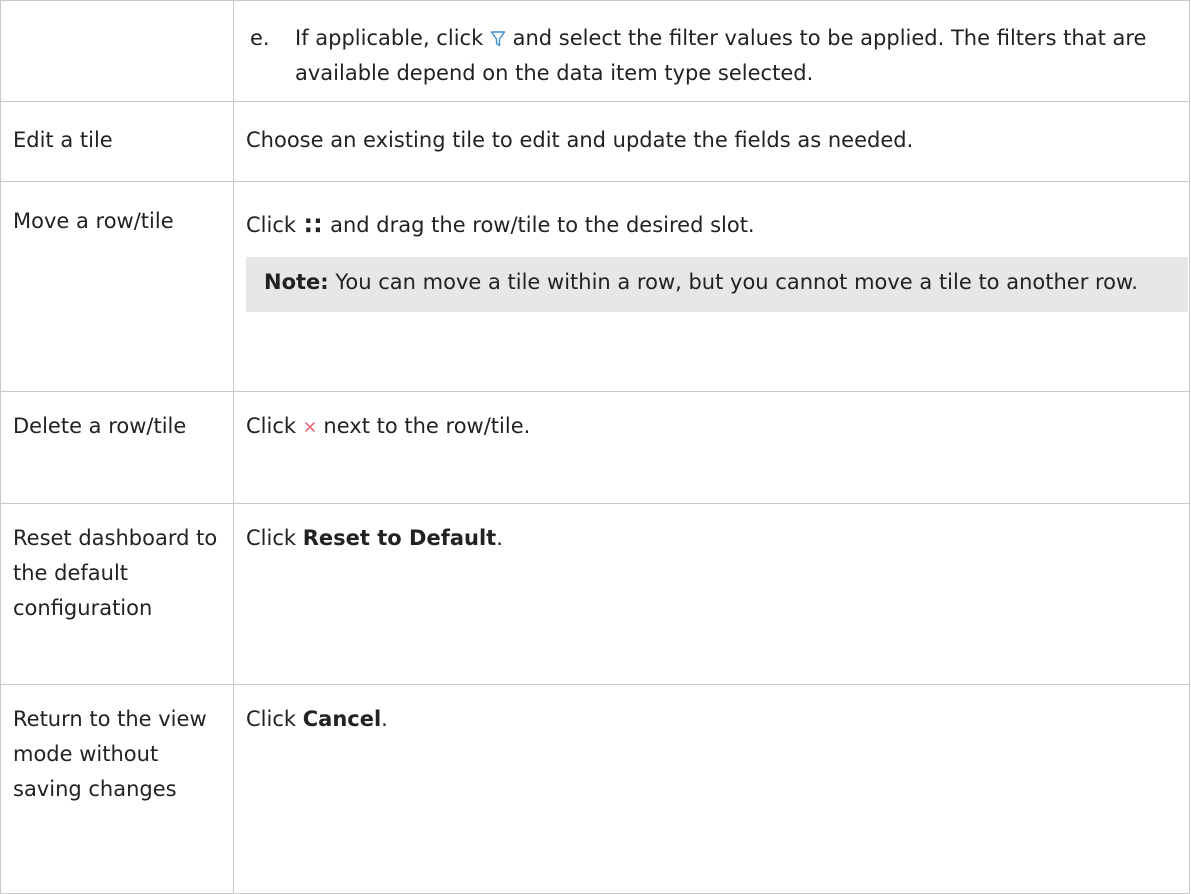 This screenshot has width=1191, height=894. I want to click on action-cell: Move a row/tile, so click(117, 286).